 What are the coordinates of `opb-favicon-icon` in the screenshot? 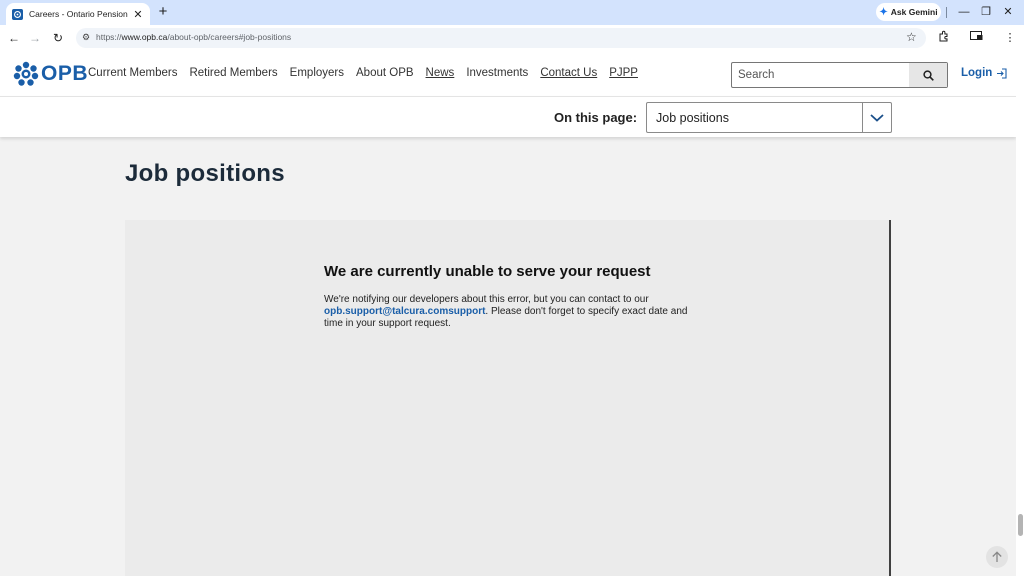 It's located at (17, 14).